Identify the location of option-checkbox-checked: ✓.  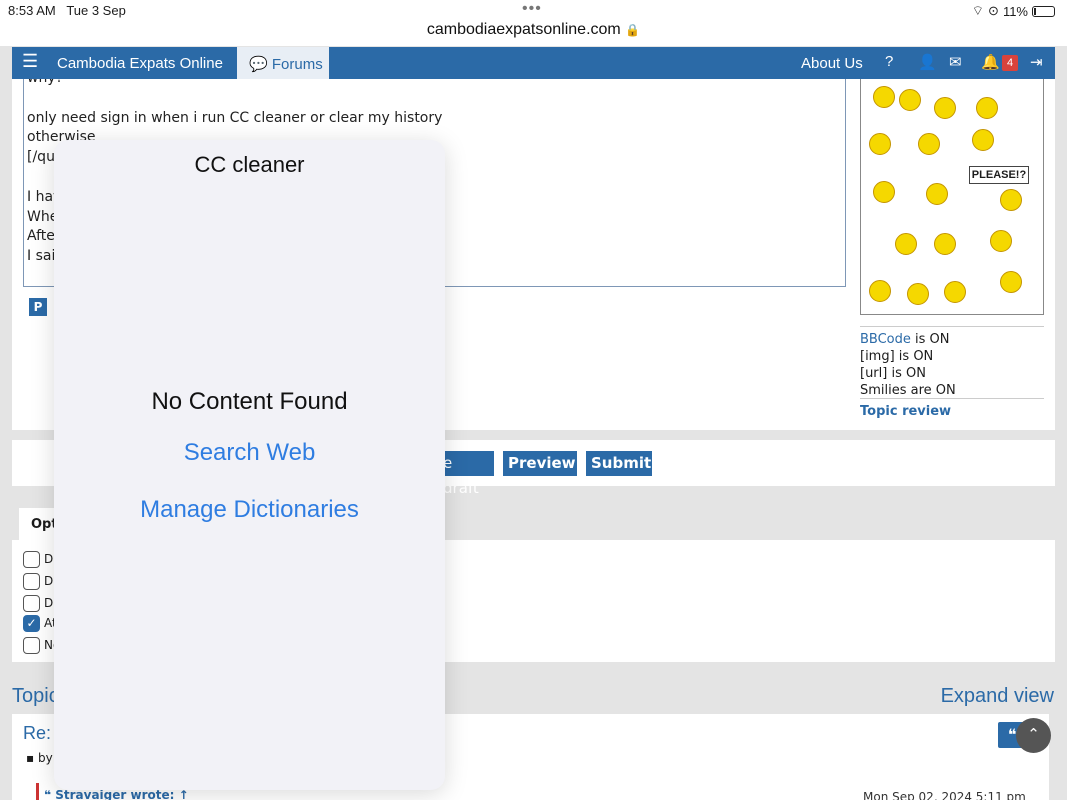
(31, 623).